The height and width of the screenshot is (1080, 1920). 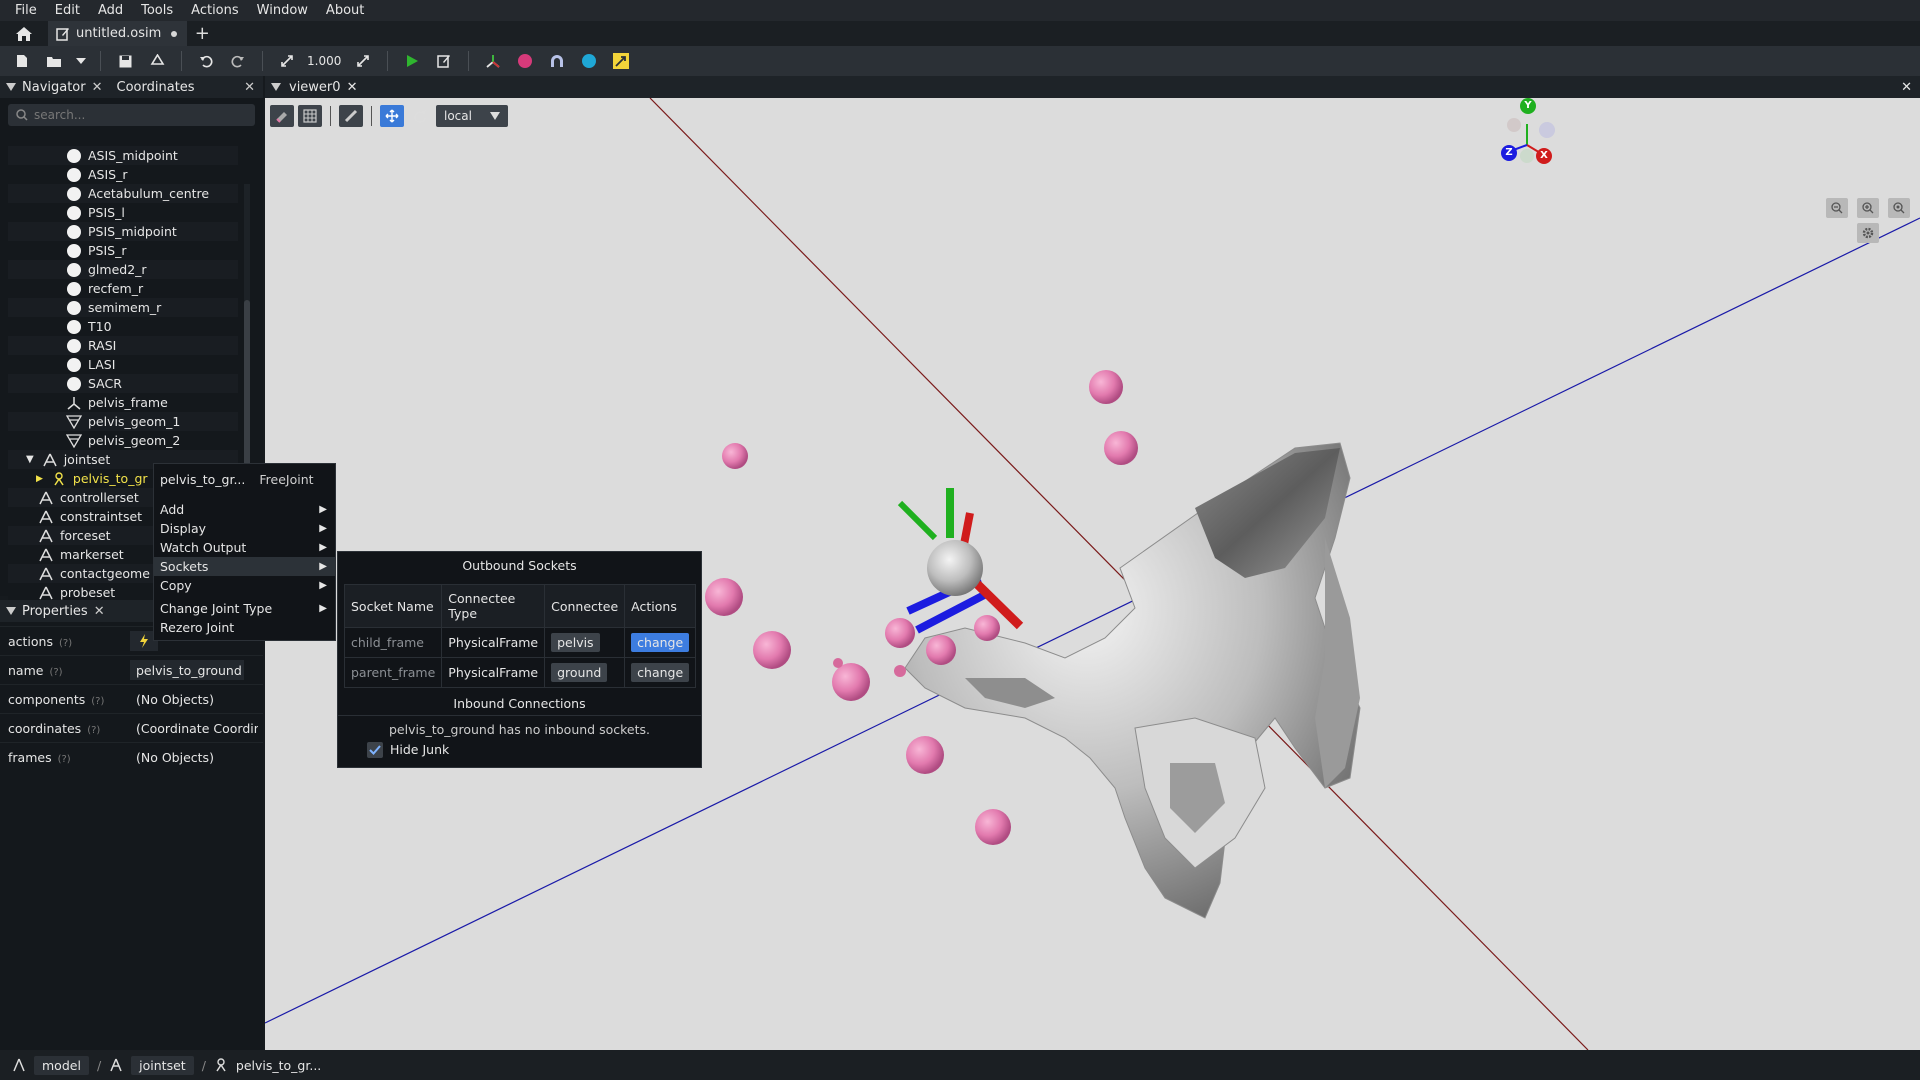 What do you see at coordinates (123, 193) in the screenshot?
I see `tree-item: Acetabulum_centre` at bounding box center [123, 193].